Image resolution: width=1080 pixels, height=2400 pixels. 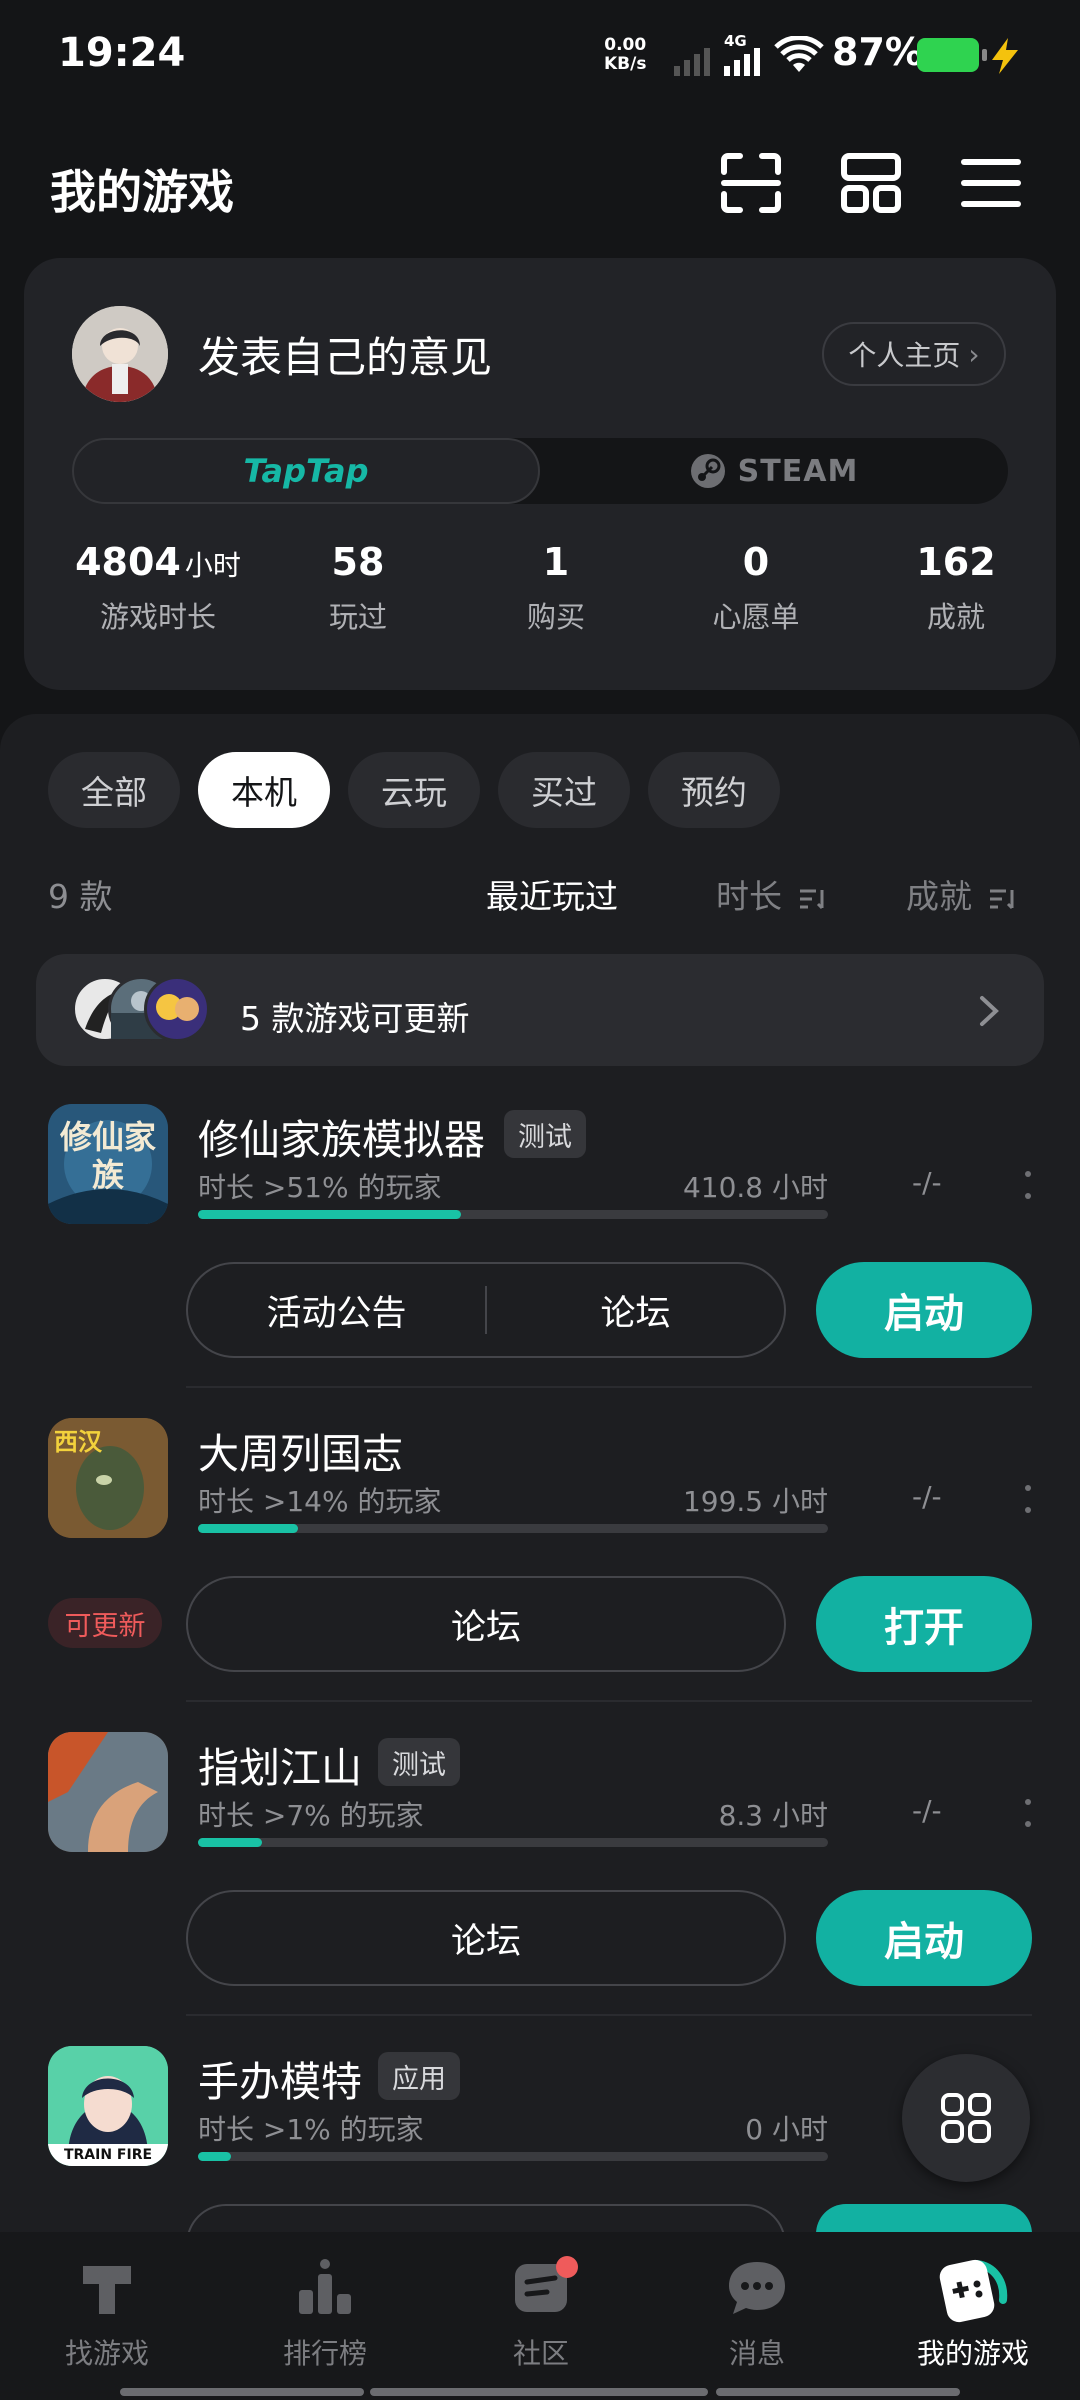 What do you see at coordinates (306, 471) in the screenshot?
I see `platform-taptap-tab: TapTap` at bounding box center [306, 471].